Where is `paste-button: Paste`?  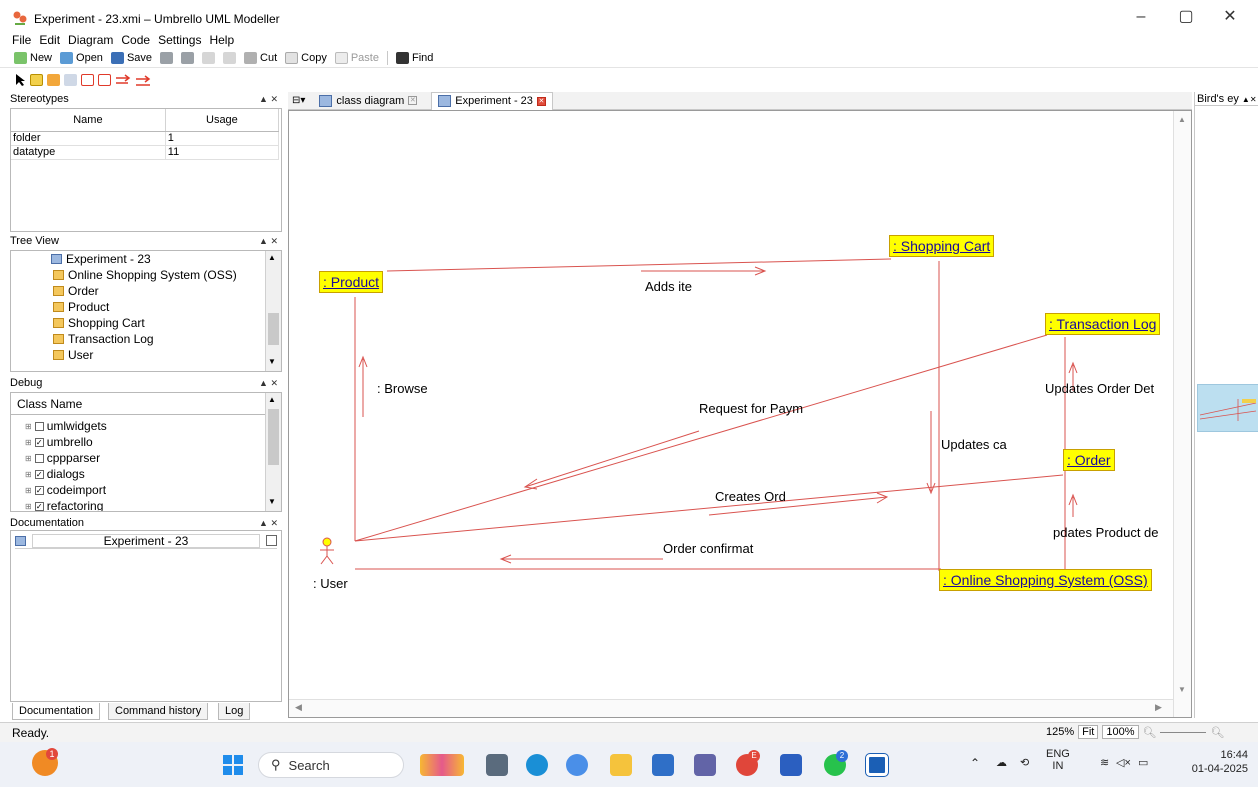 paste-button: Paste is located at coordinates (356, 57).